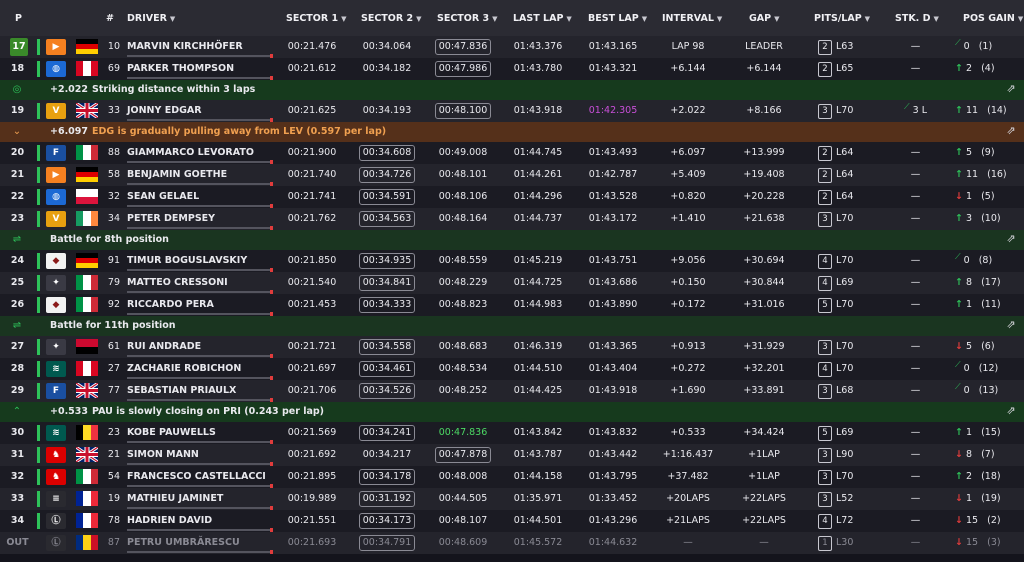  I want to click on sector-time: 00:34.791, so click(387, 543).